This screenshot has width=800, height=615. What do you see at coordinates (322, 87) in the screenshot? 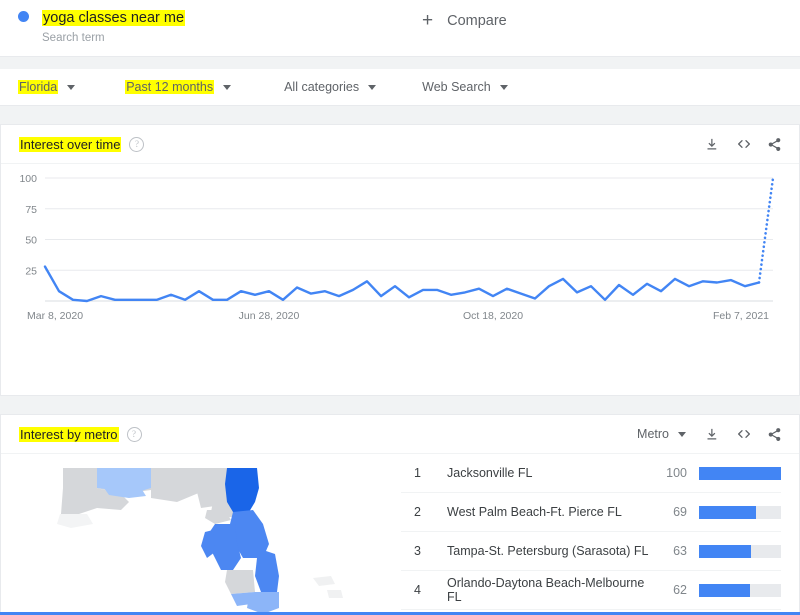
I see `filter-category-label: All categories` at bounding box center [322, 87].